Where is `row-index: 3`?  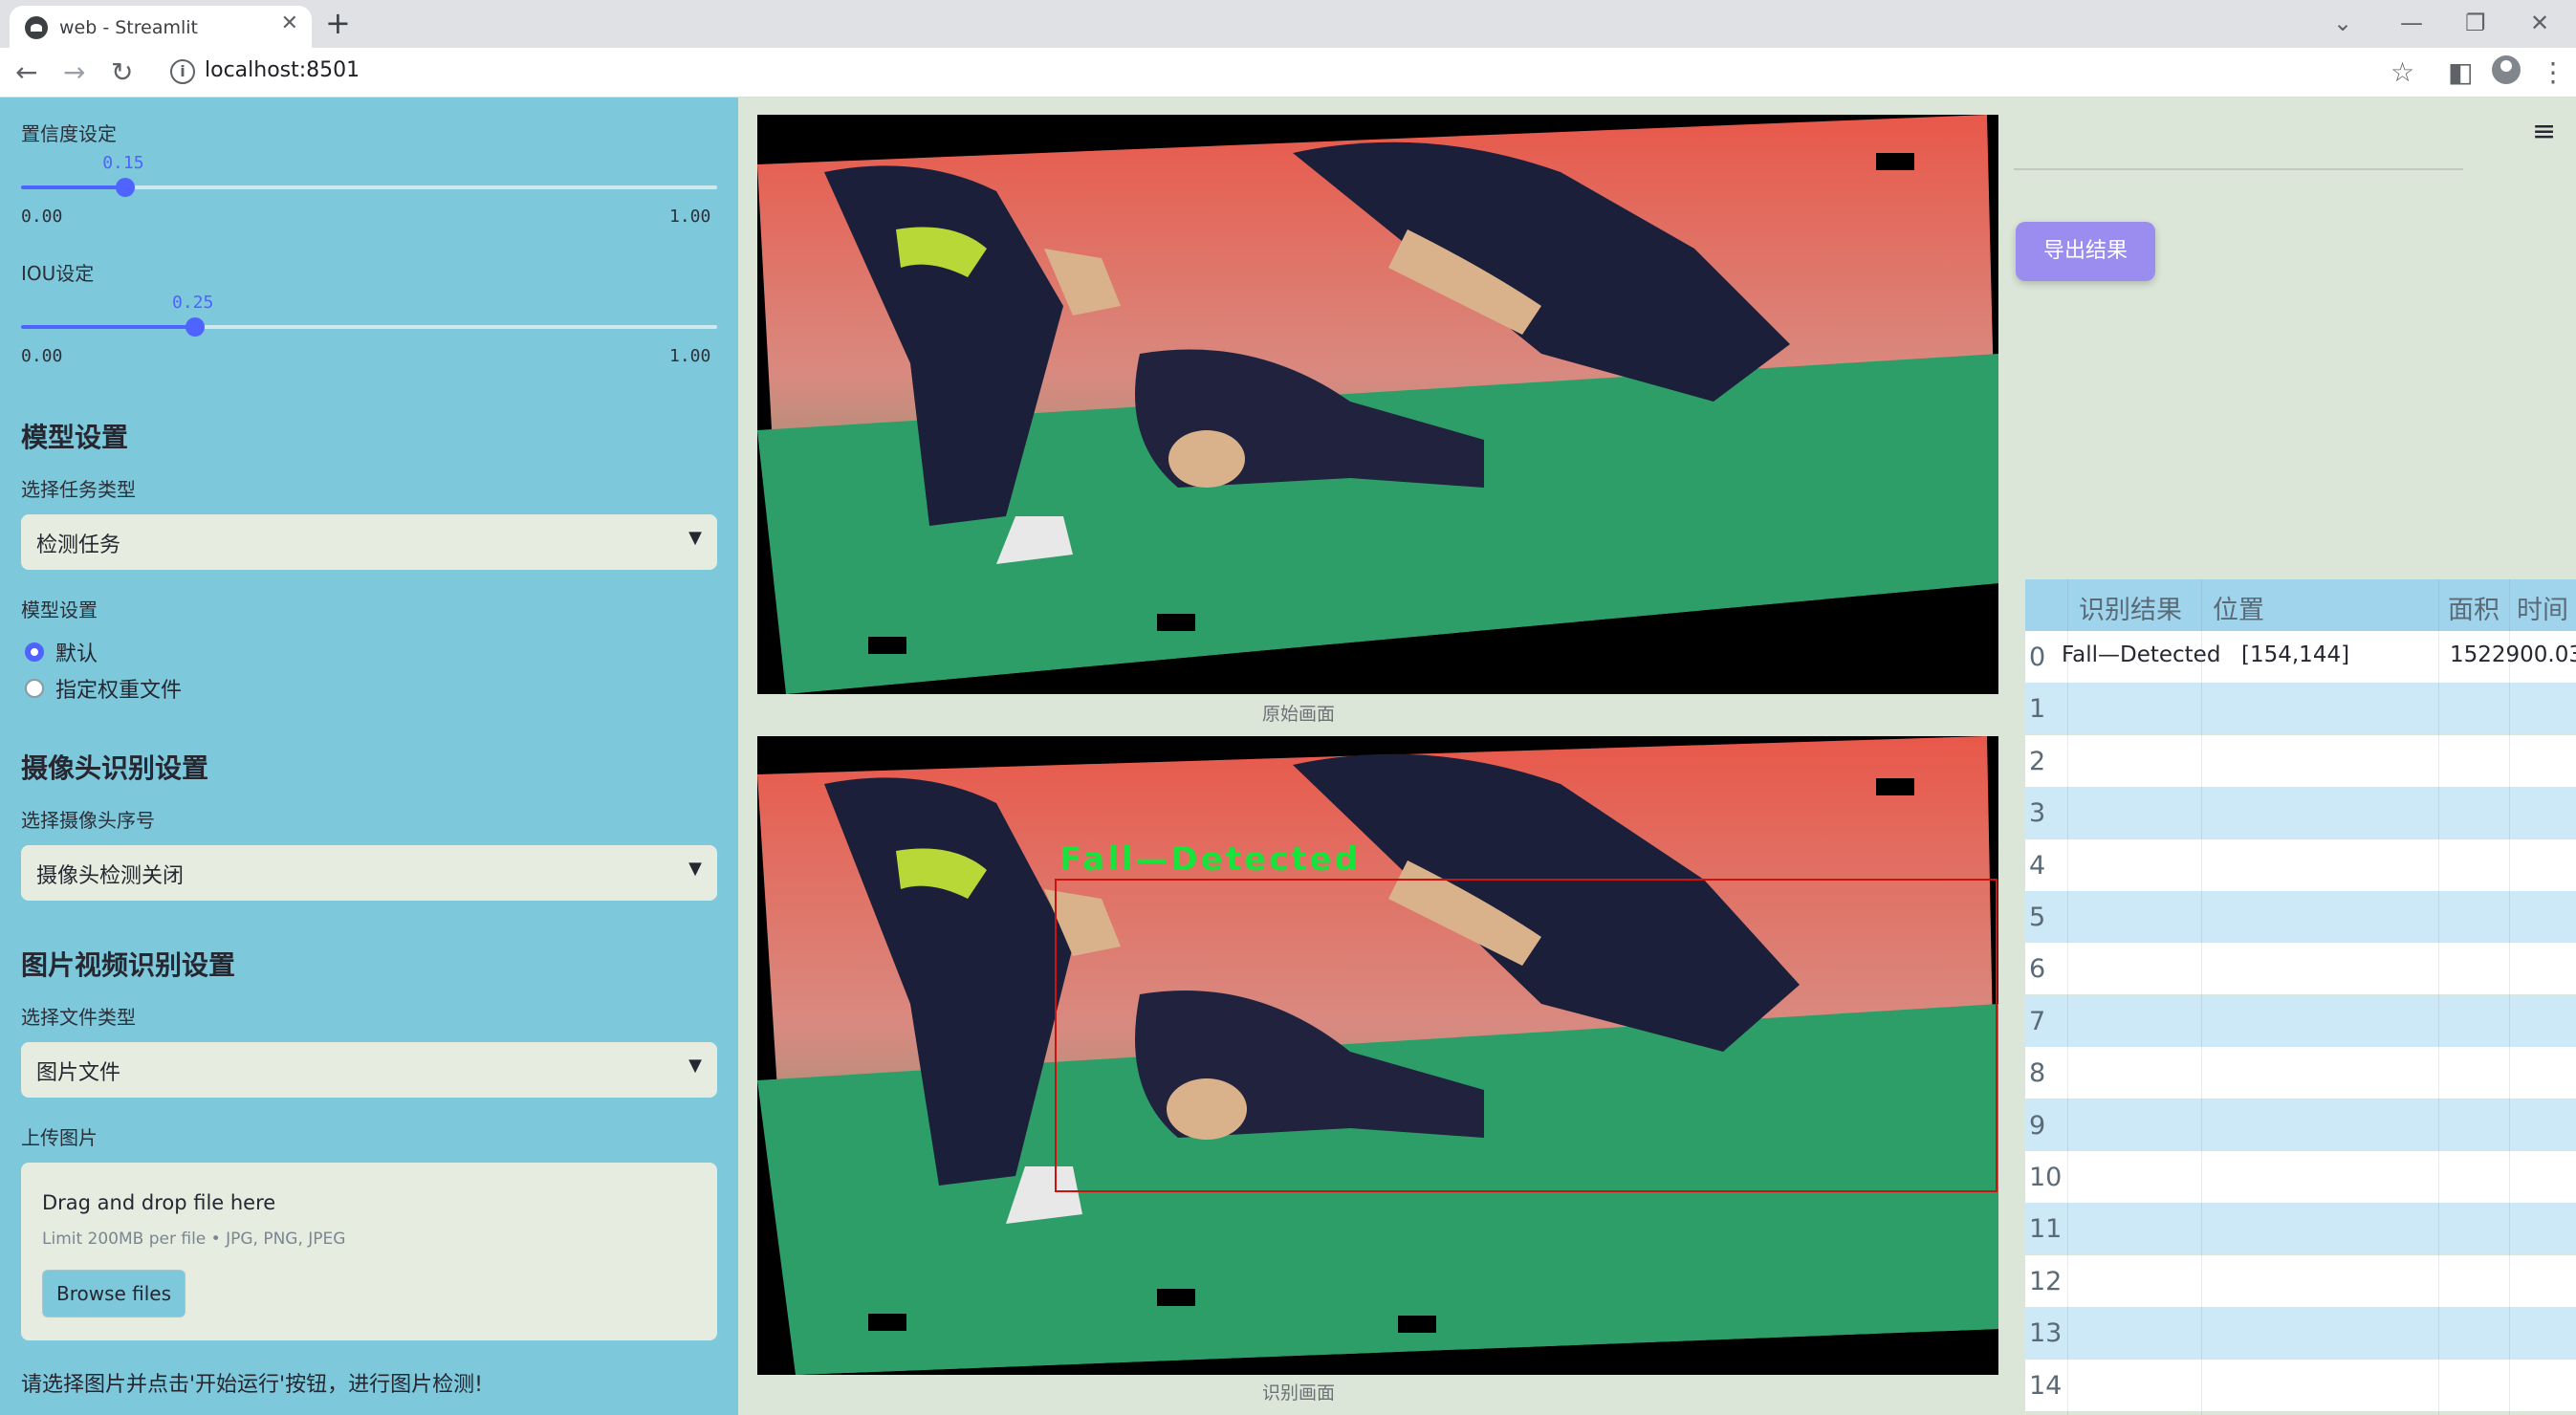
row-index: 3 is located at coordinates (2037, 814).